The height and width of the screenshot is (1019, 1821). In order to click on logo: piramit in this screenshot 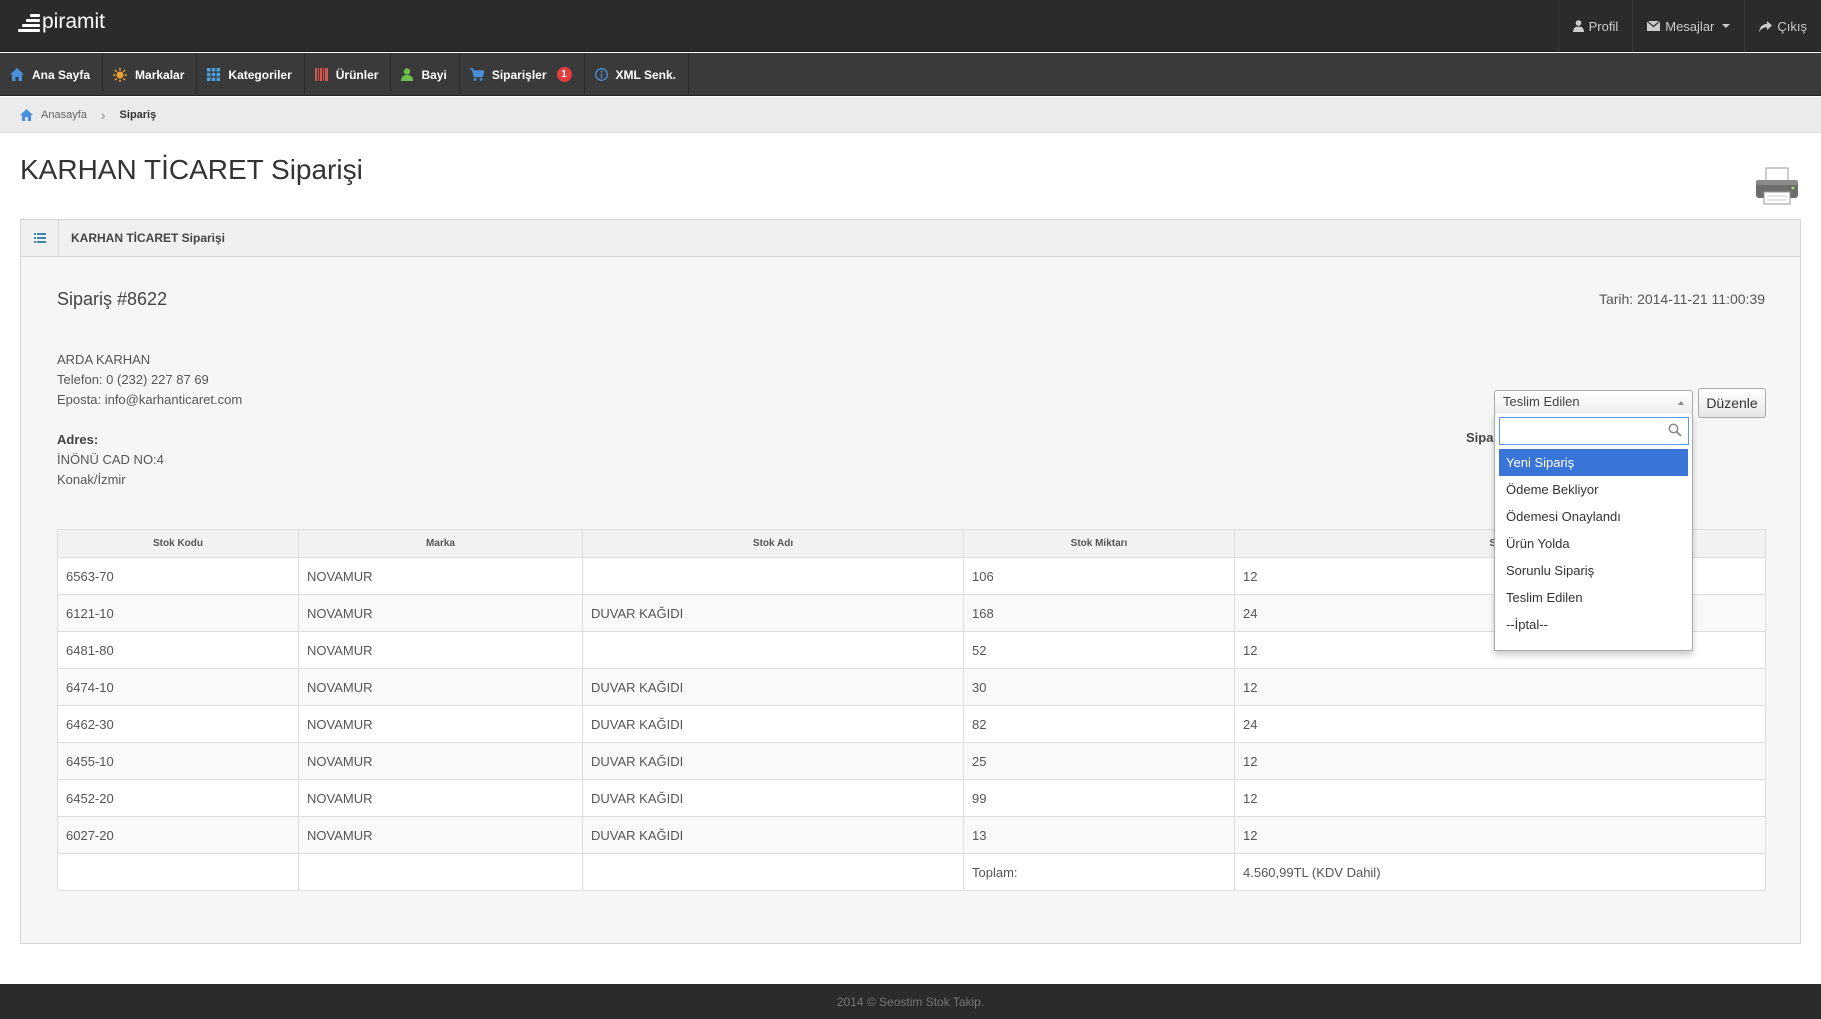, I will do `click(60, 22)`.